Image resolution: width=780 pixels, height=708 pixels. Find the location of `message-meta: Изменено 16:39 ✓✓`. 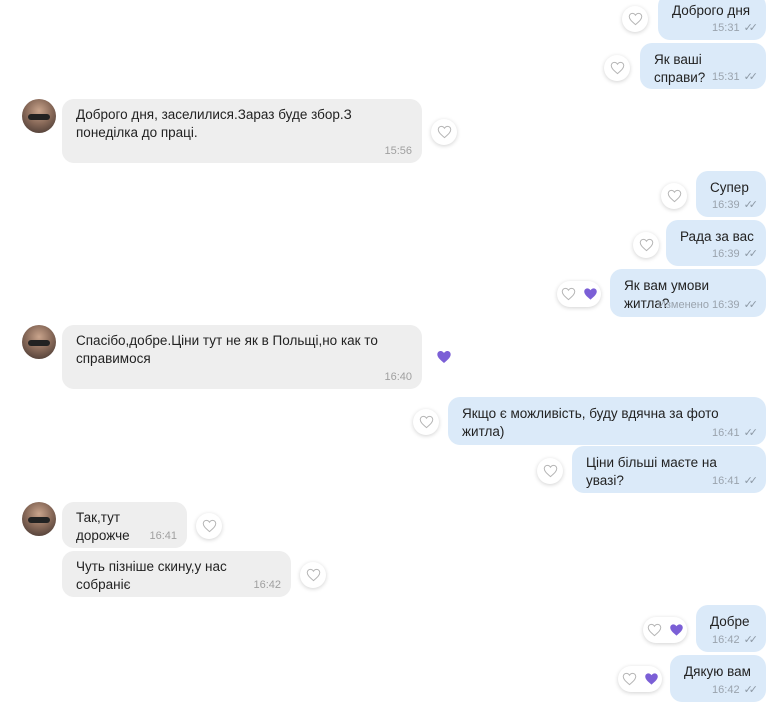

message-meta: Изменено 16:39 ✓✓ is located at coordinates (708, 305).